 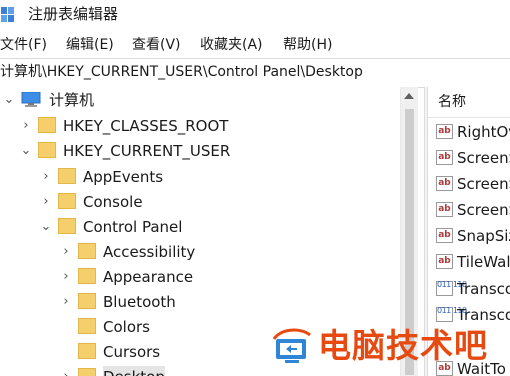 I want to click on menu-bar: 文件(F) 编辑(E) 查看(V) 收藏夹(A) 帮助(H), so click(x=255, y=45).